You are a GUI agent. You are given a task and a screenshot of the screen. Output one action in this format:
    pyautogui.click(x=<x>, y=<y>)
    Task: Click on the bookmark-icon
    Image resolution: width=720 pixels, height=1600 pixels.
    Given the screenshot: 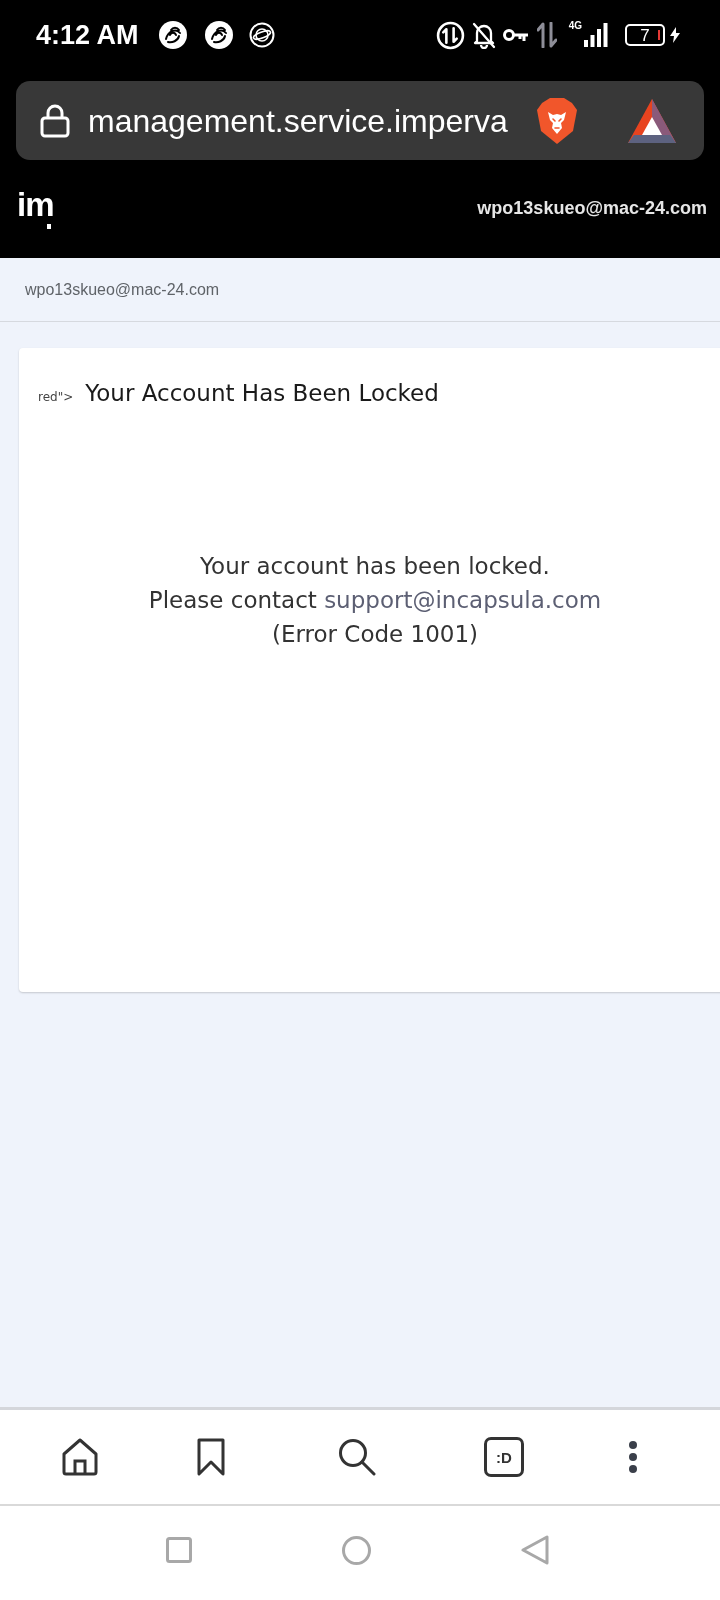 What is the action you would take?
    pyautogui.click(x=211, y=1457)
    